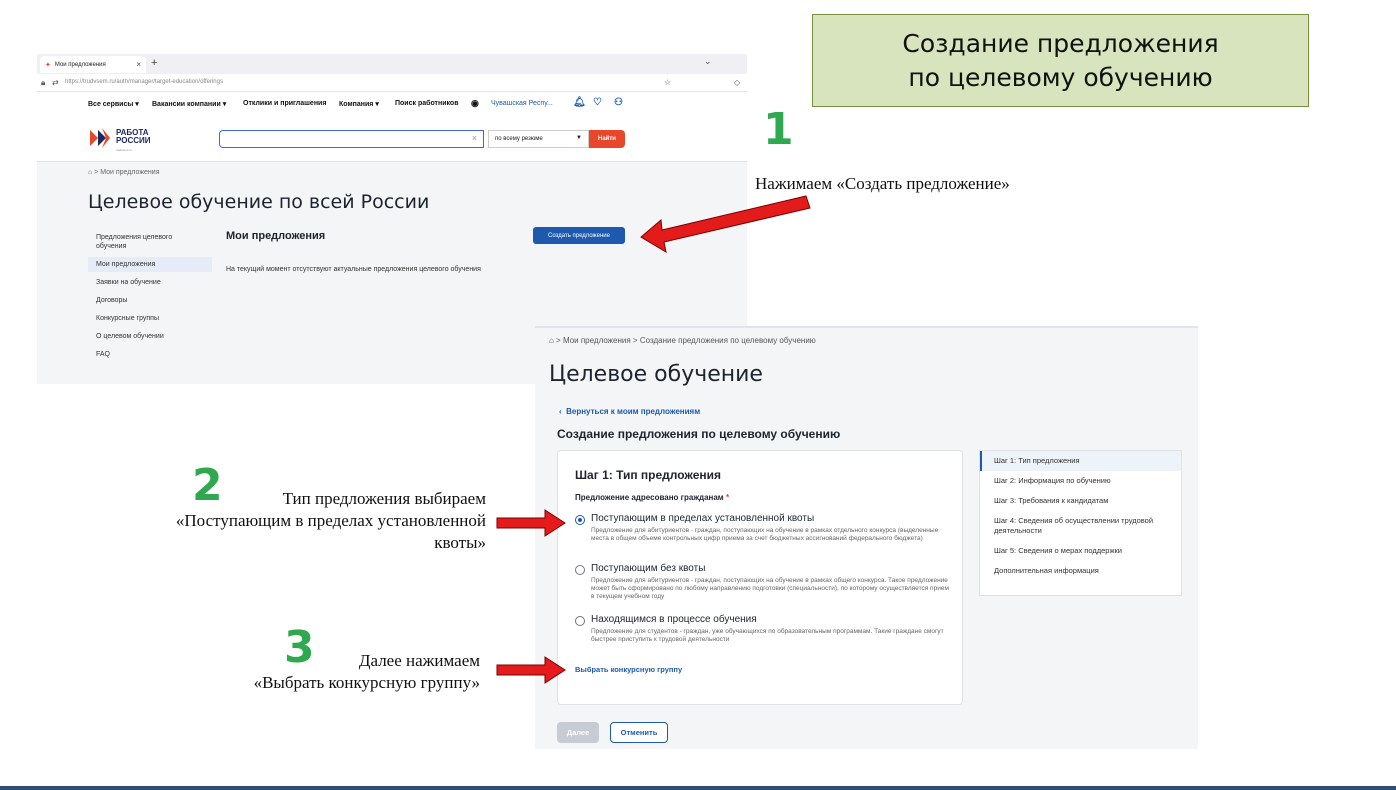 Image resolution: width=1396 pixels, height=790 pixels. I want to click on tab-title: Мои предложения, so click(80, 64).